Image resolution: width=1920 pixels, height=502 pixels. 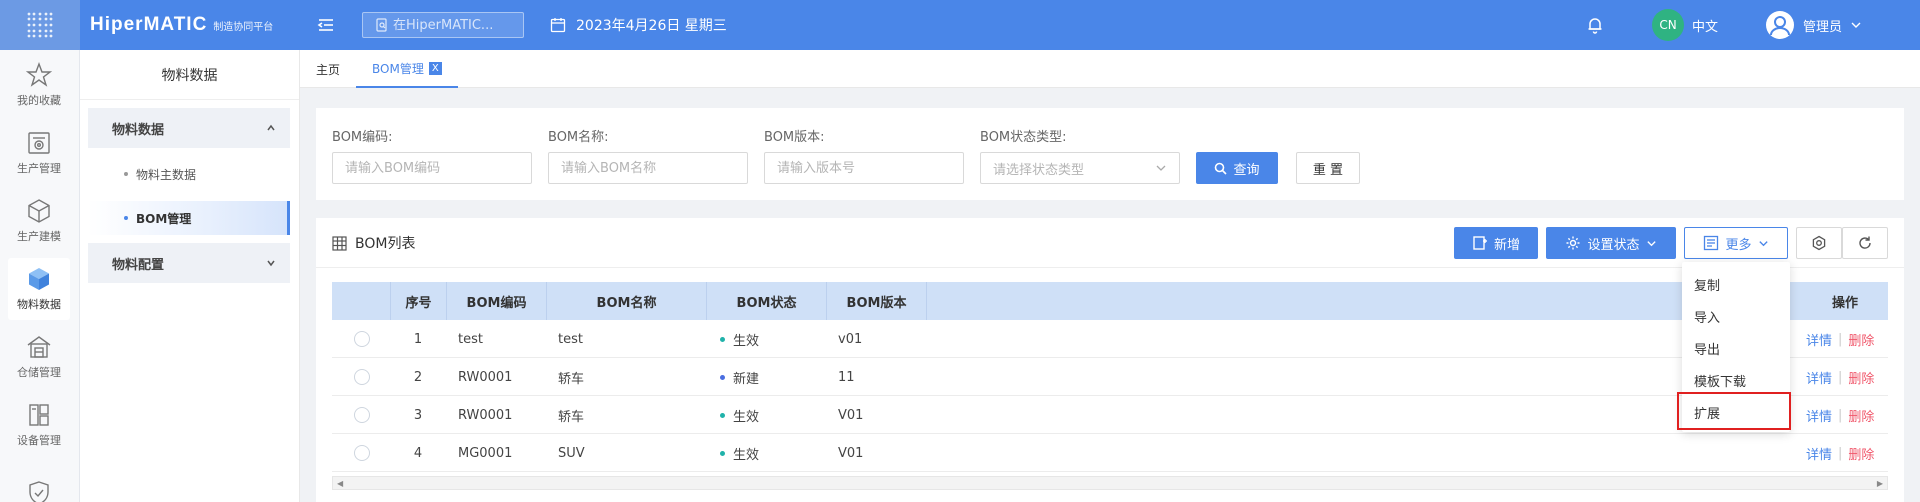 I want to click on global-search, so click(x=443, y=25).